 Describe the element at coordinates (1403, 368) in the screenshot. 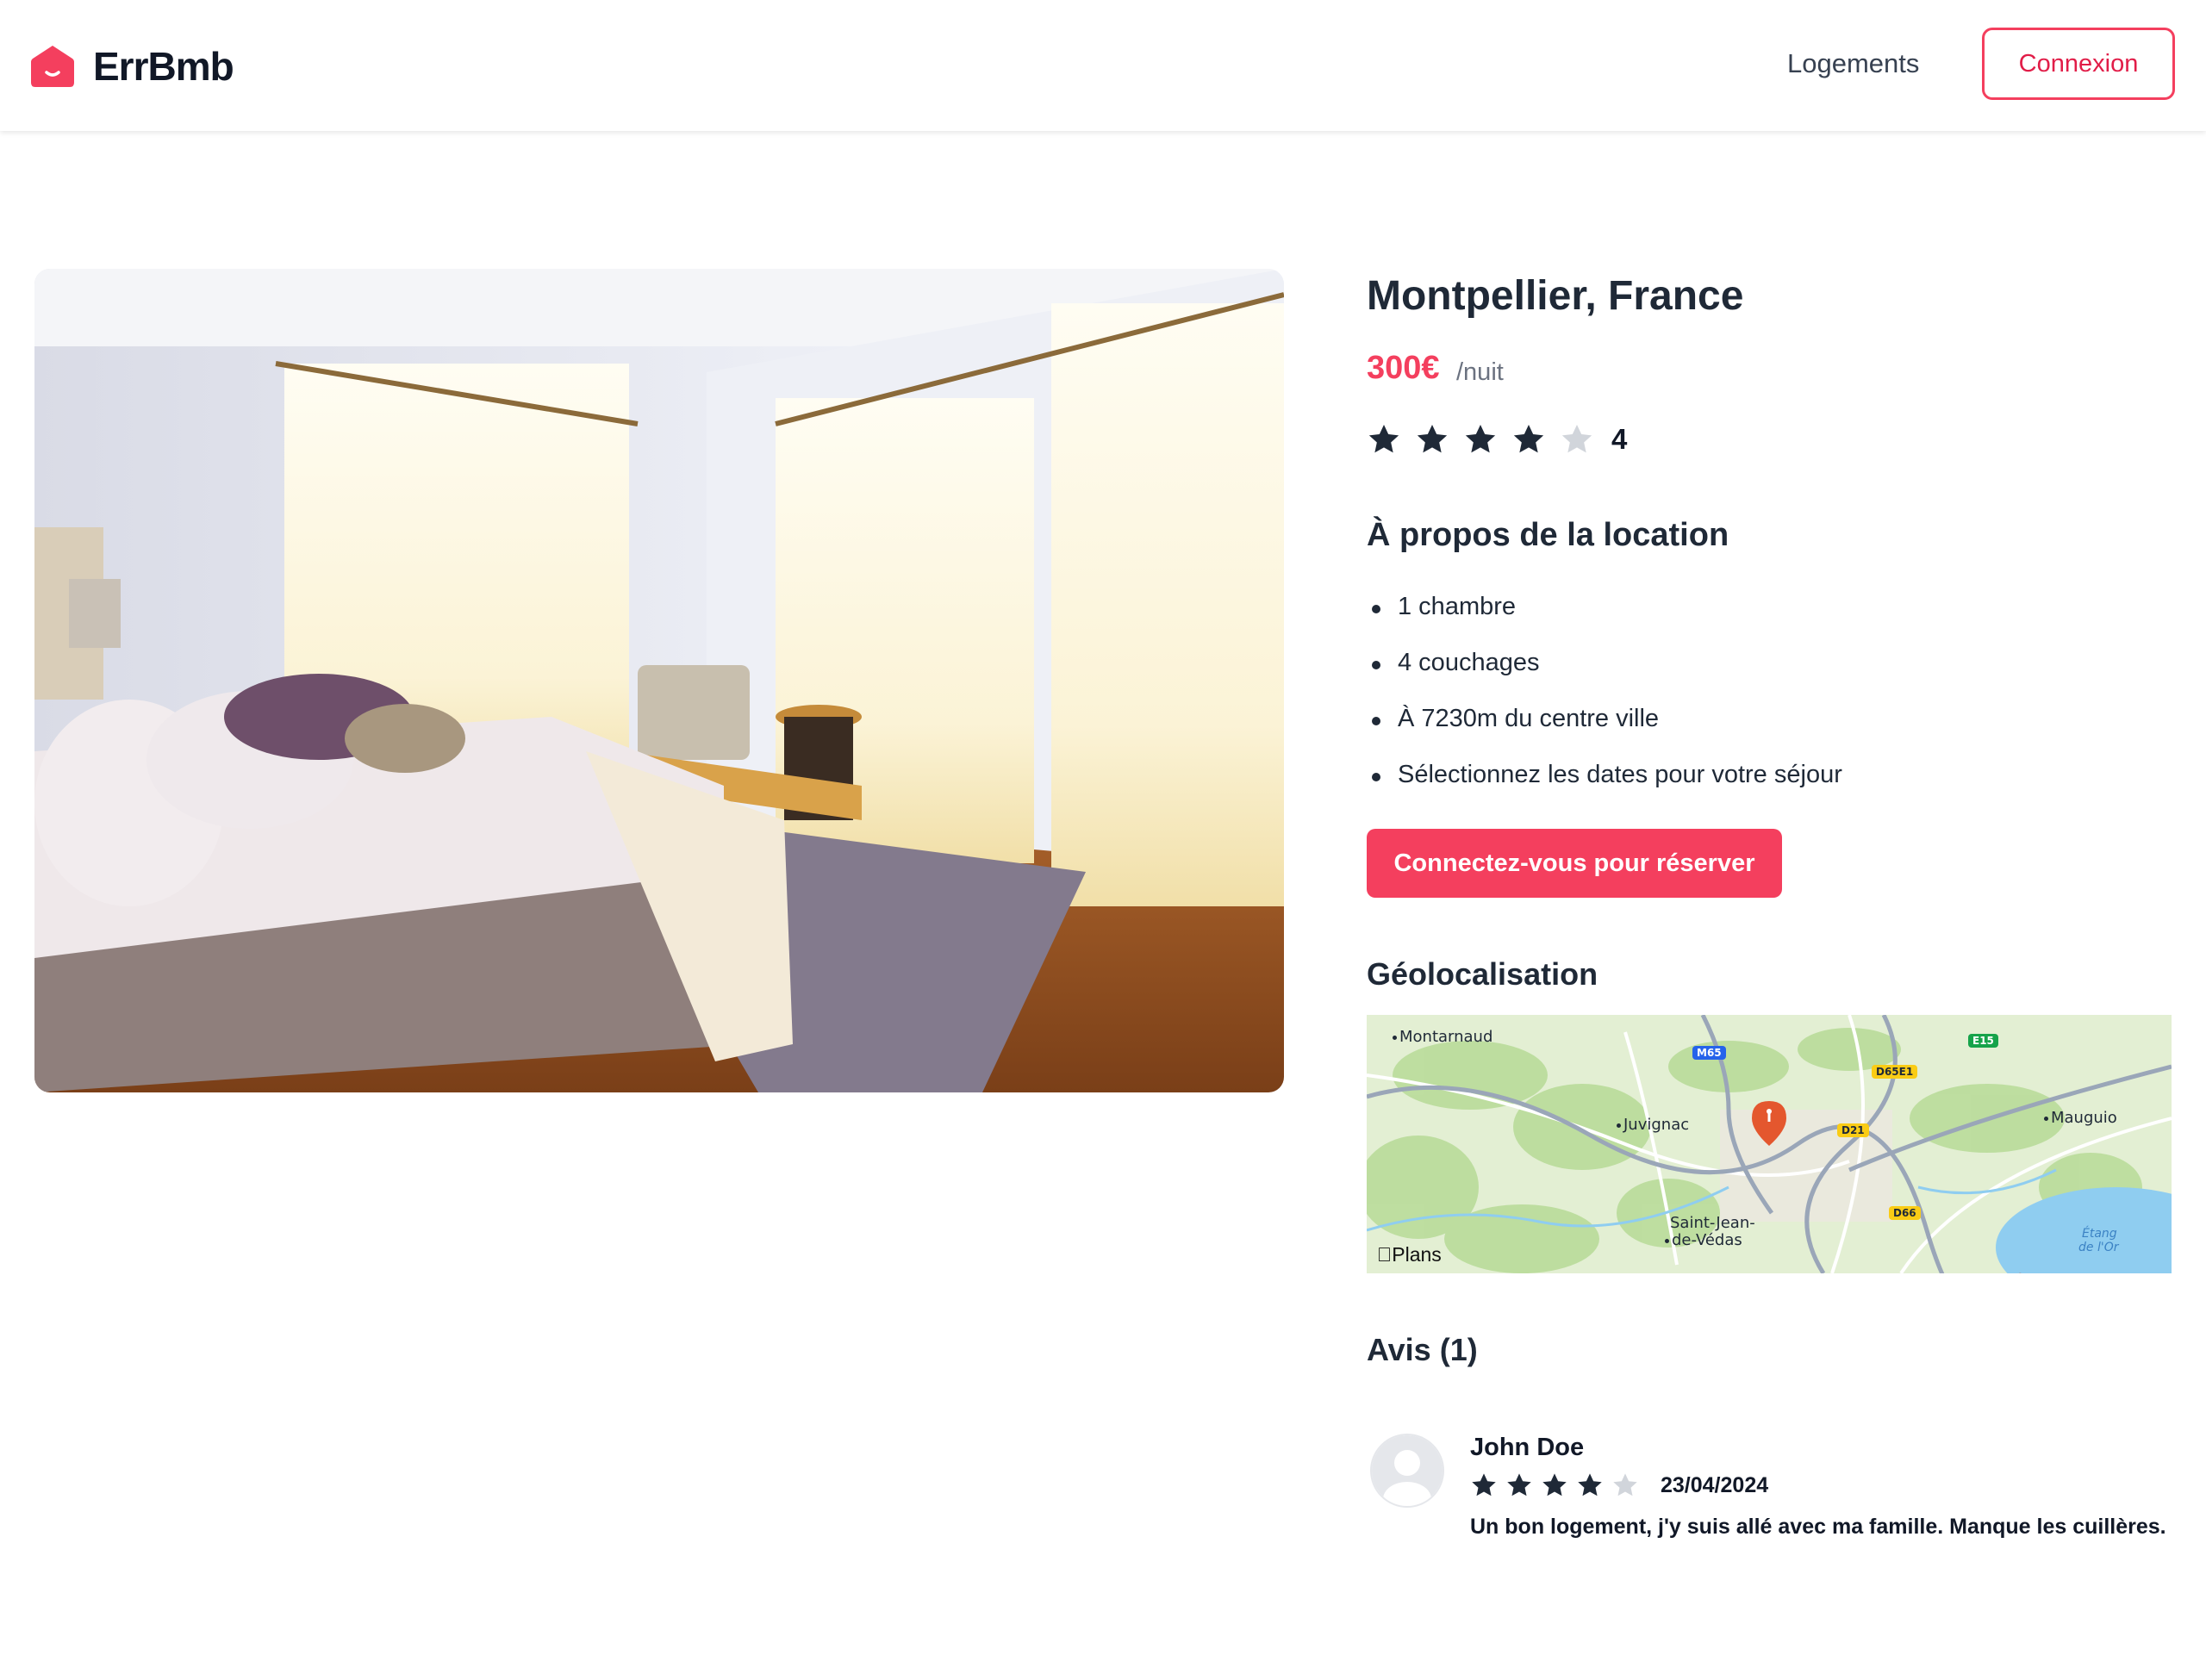

I see `listing-price: 300€` at that location.